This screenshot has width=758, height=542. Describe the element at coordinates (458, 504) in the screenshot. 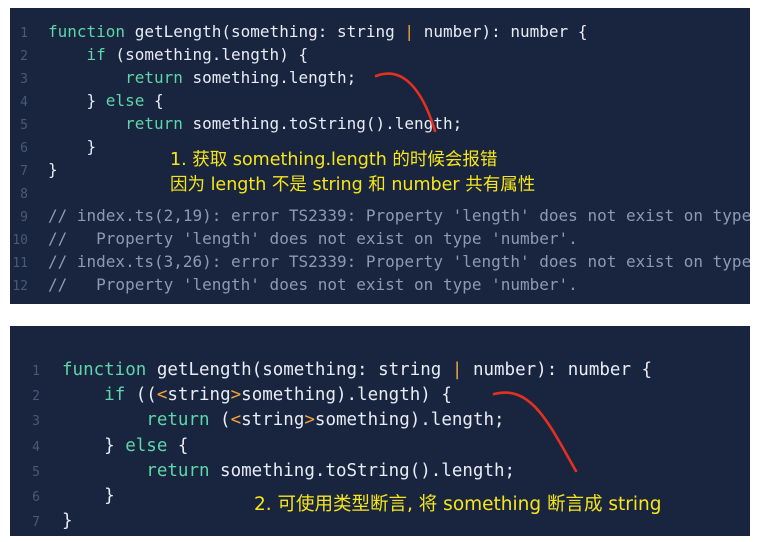

I see `annotation-note-2: 2. 可使用类型断言, 将 something 断言成 string` at that location.